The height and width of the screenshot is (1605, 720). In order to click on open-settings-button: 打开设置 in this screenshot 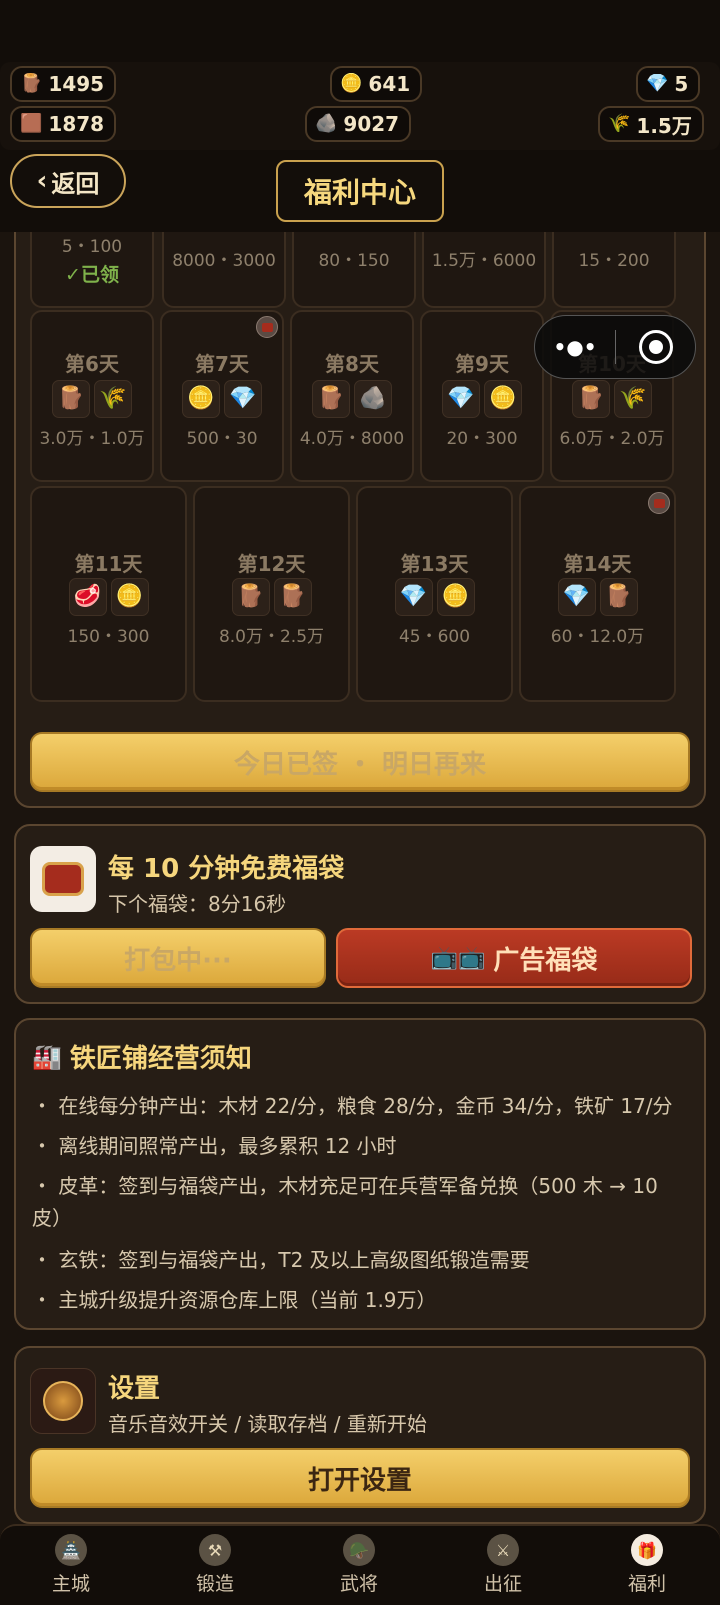, I will do `click(360, 1478)`.